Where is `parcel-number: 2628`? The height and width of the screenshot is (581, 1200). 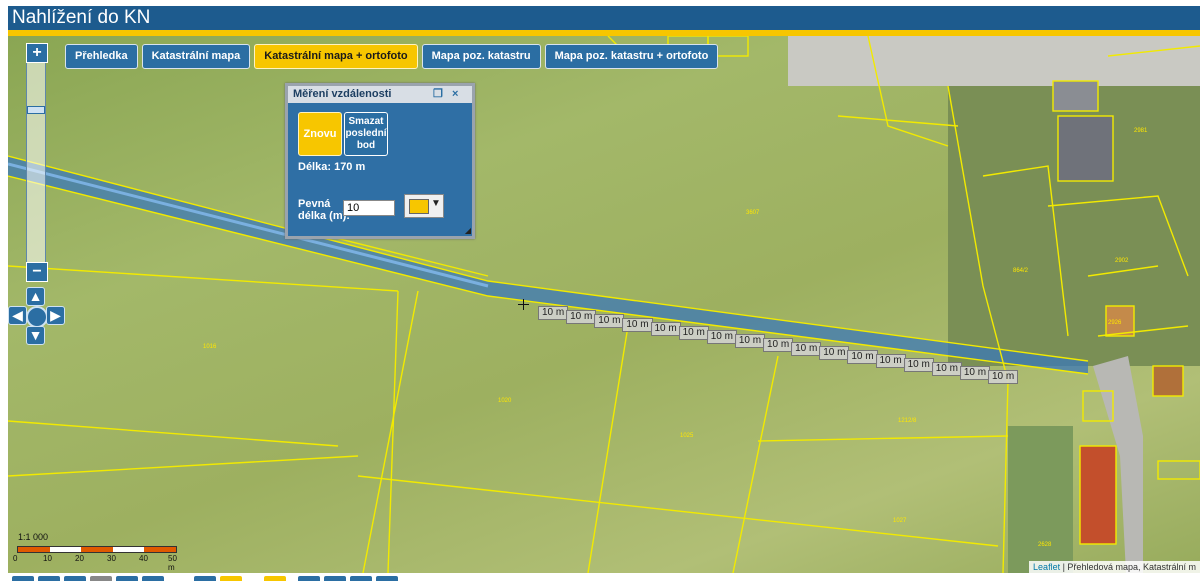 parcel-number: 2628 is located at coordinates (1045, 545).